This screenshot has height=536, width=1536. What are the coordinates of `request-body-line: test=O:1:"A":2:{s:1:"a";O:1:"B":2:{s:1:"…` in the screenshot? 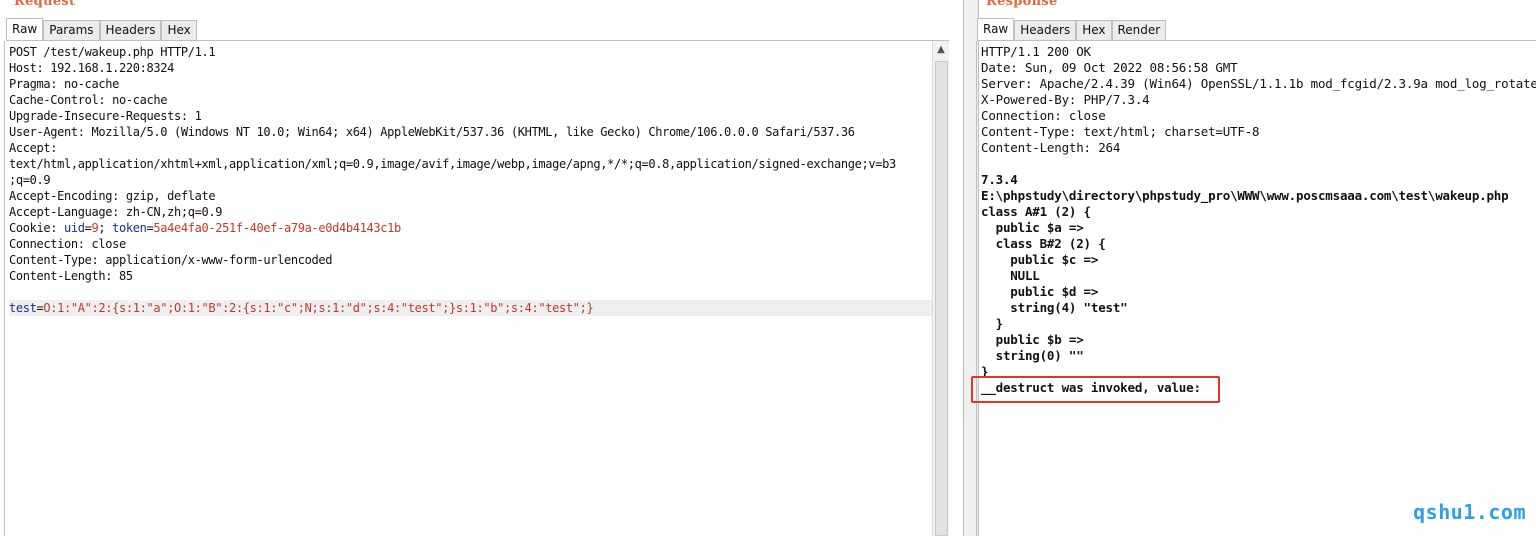 It's located at (471, 308).